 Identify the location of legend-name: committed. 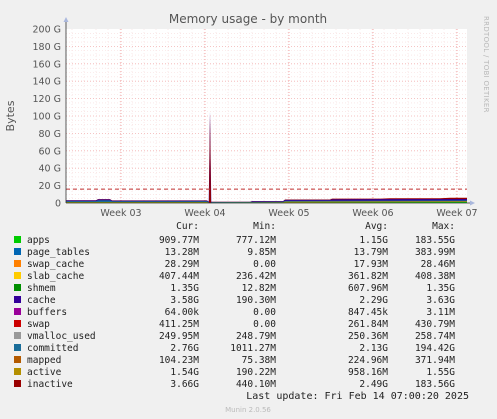
(52, 348).